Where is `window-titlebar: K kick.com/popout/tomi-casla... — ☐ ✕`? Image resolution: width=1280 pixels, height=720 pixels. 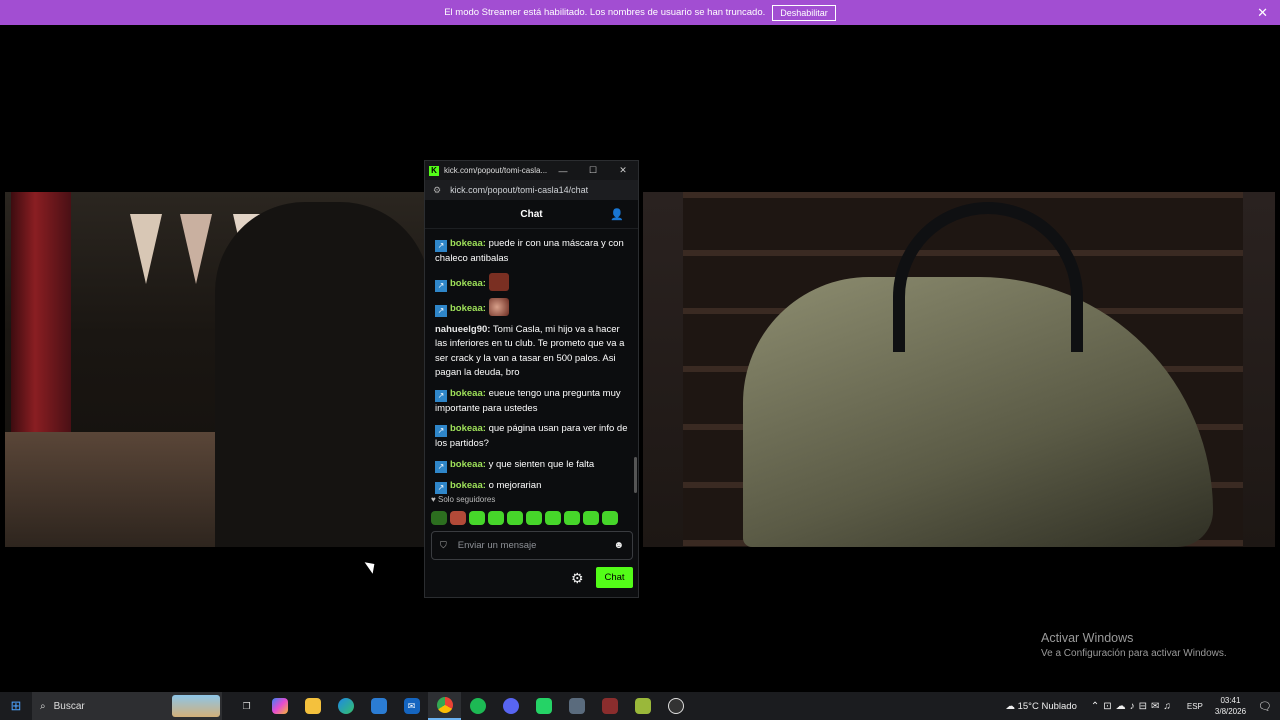
window-titlebar: K kick.com/popout/tomi-casla... — ☐ ✕ is located at coordinates (531, 170).